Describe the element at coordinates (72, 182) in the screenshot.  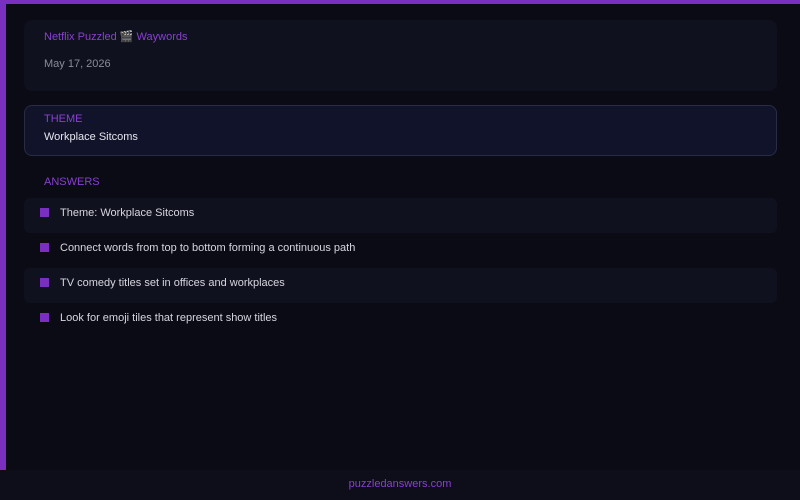
I see `answers-heading: ANSWERS` at that location.